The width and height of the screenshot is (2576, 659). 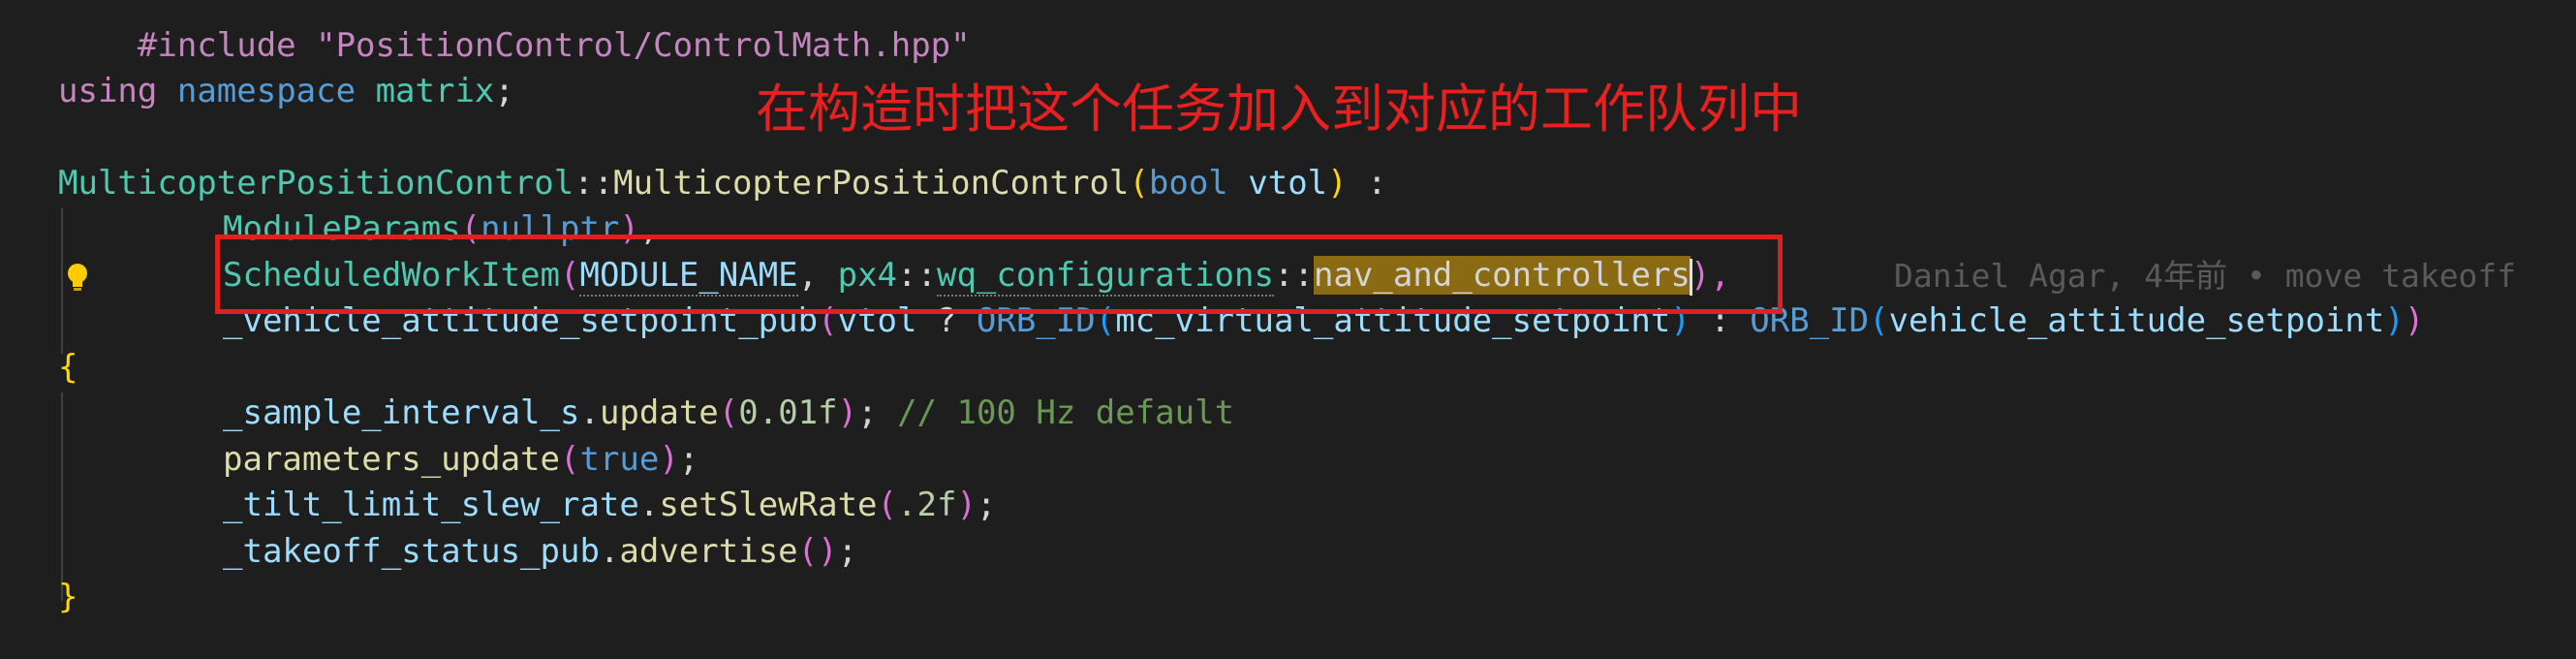 I want to click on sample-interval: _sample_interval_s, so click(x=401, y=412).